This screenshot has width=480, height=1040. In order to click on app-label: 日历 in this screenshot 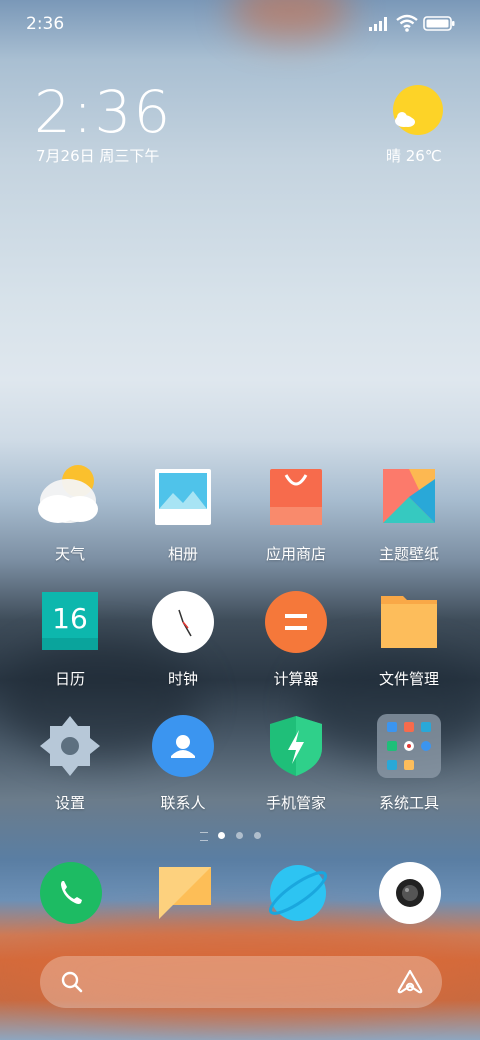, I will do `click(69, 679)`.